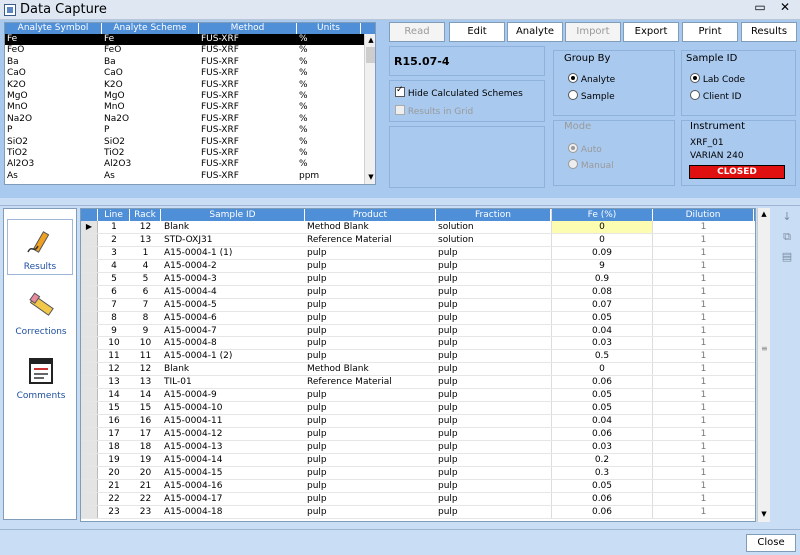  I want to click on table-row: 8 8 A15-0004-6 pulp pulp 0.05 1, so click(418, 318).